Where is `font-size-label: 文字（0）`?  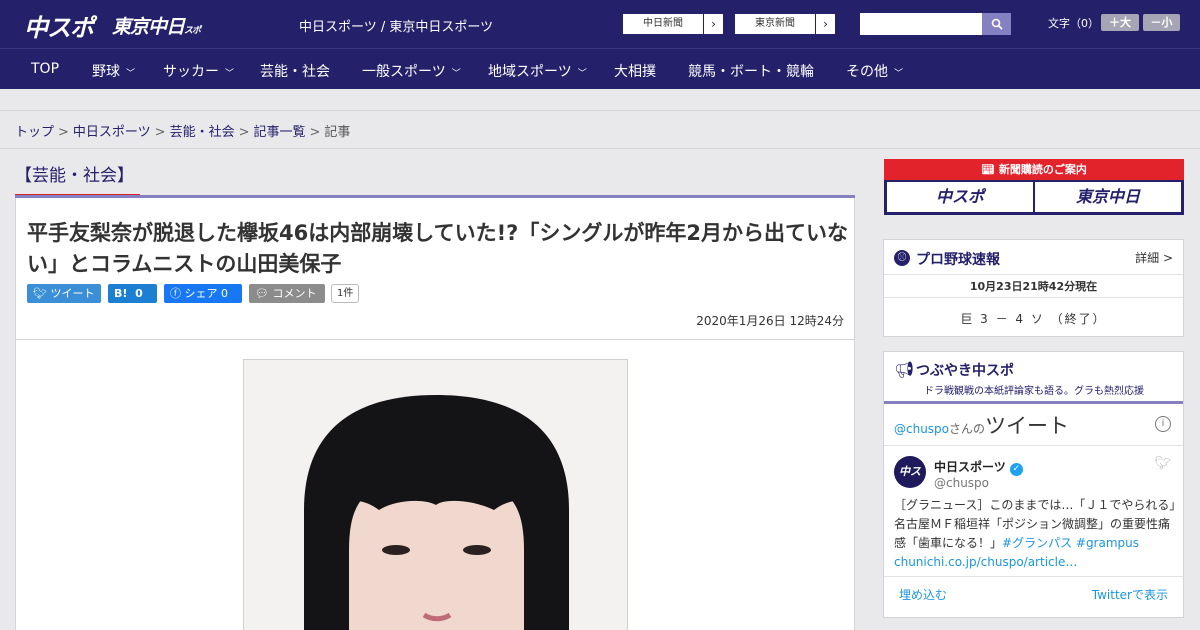 font-size-label: 文字（0） is located at coordinates (1073, 23).